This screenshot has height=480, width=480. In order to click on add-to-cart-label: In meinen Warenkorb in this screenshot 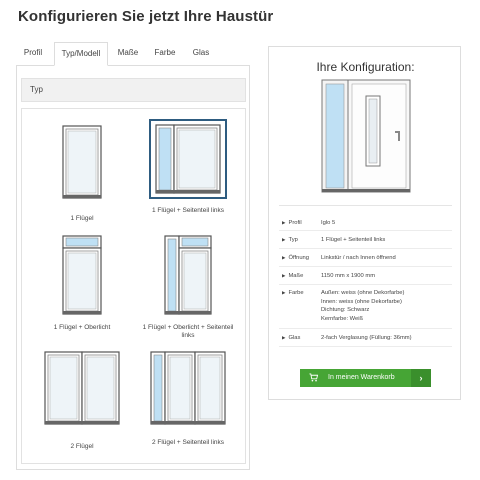, I will do `click(361, 377)`.